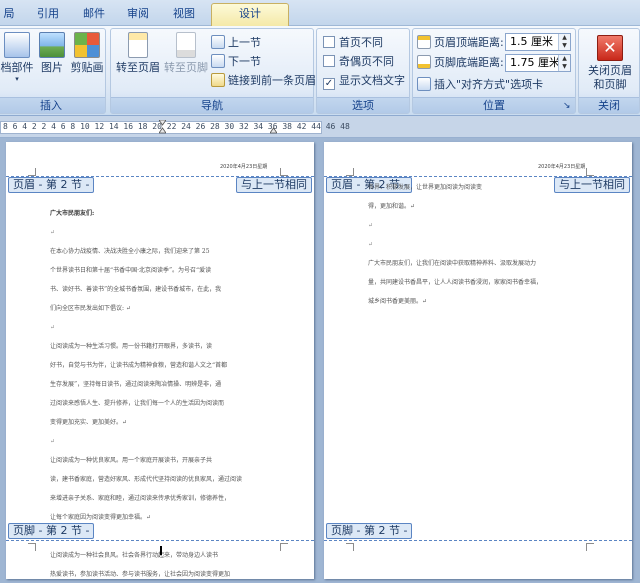 The height and width of the screenshot is (583, 640). What do you see at coordinates (138, 45) in the screenshot?
I see `goto-header-icon` at bounding box center [138, 45].